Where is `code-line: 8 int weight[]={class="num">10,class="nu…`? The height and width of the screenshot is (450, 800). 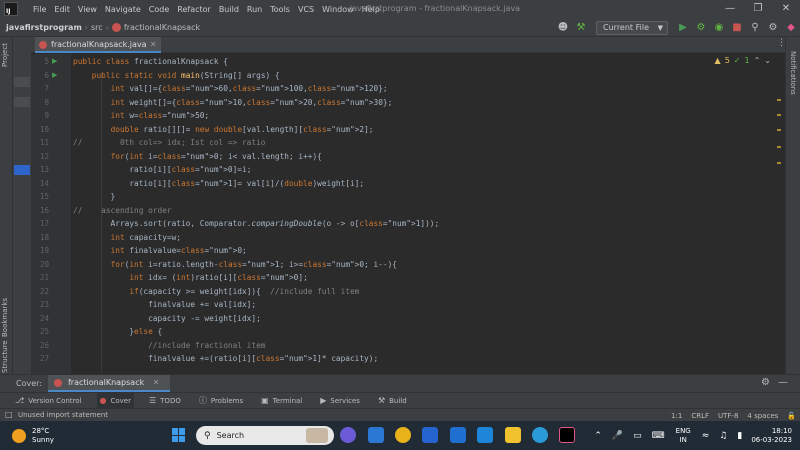 code-line: 8 int weight[]={class="num">10,class="nu… is located at coordinates (408, 103).